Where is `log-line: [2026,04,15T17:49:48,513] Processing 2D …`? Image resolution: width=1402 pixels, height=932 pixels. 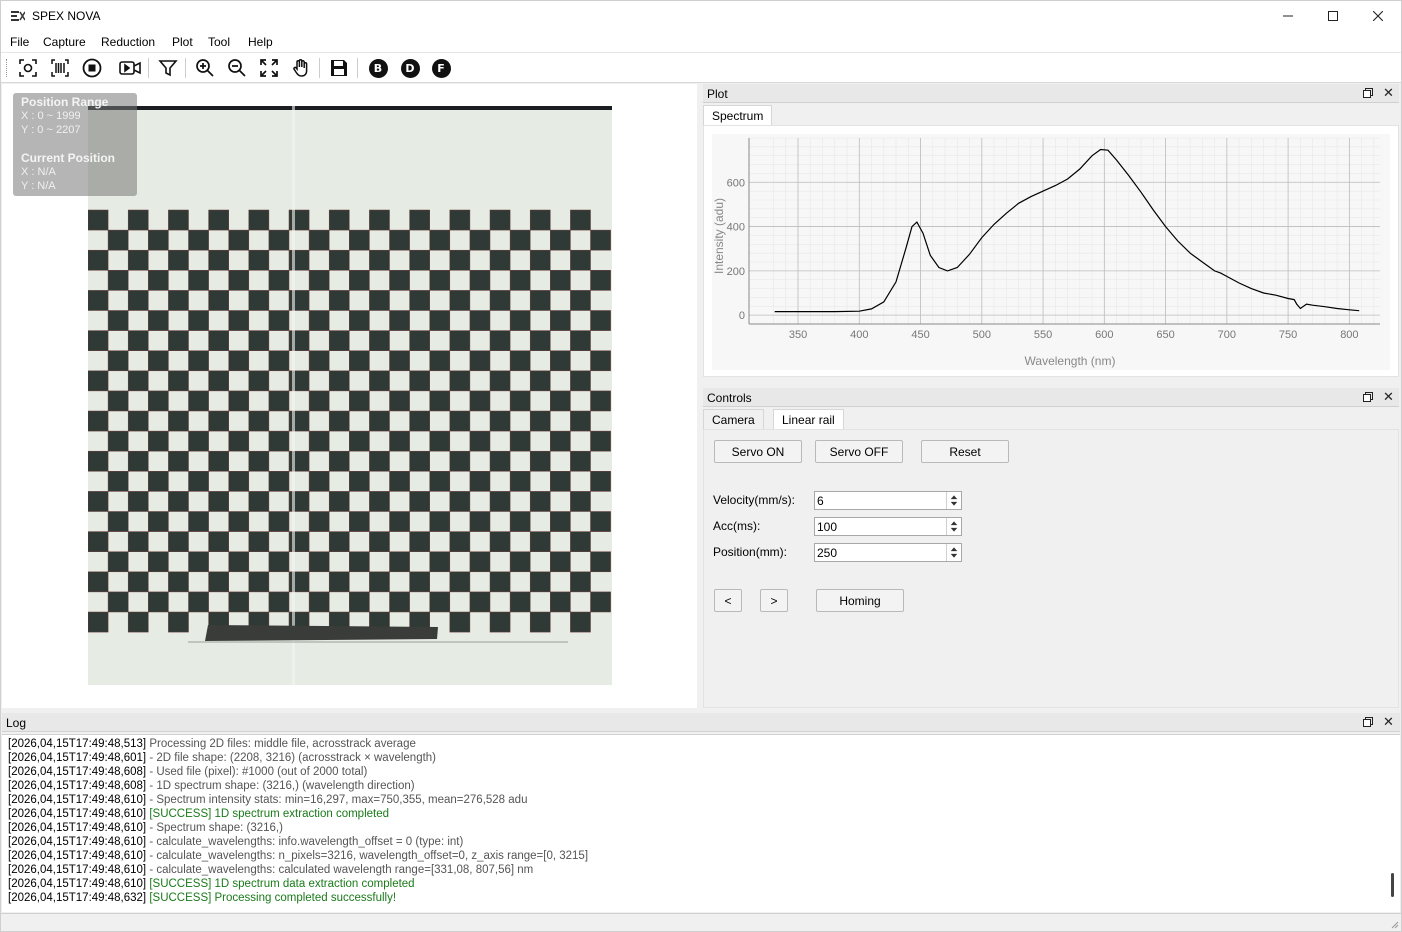 log-line: [2026,04,15T17:49:48,513] Processing 2D … is located at coordinates (212, 744).